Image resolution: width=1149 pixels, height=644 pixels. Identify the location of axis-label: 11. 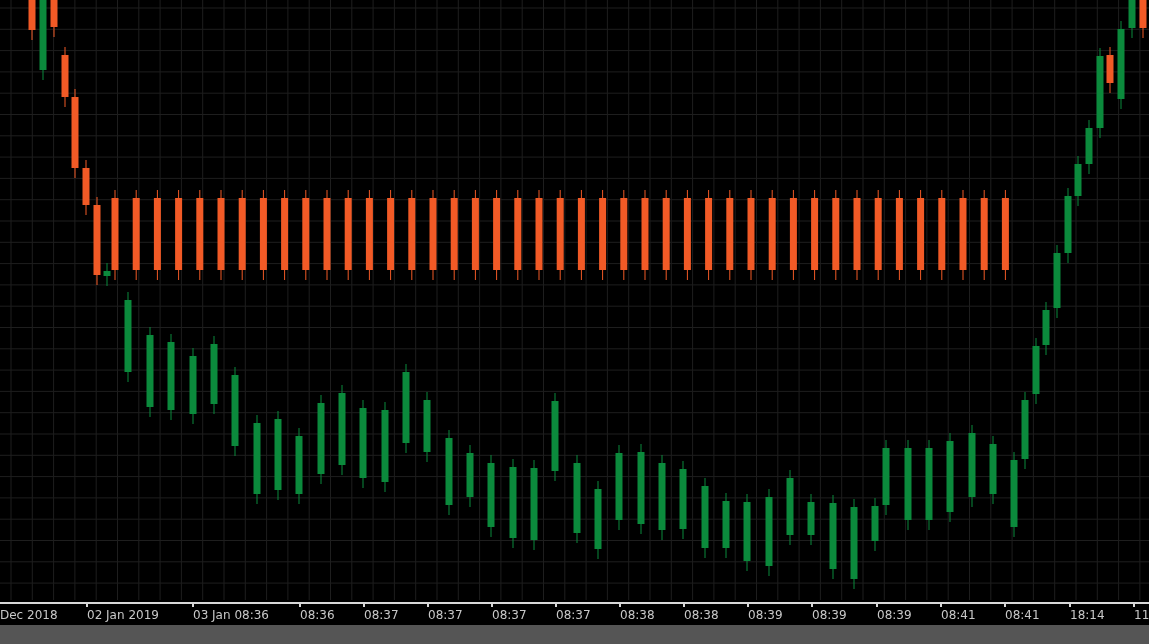
(1141, 615).